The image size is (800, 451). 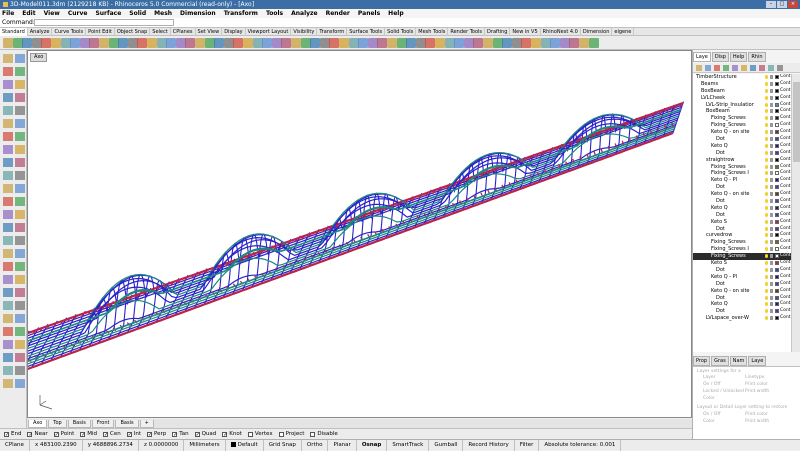 What do you see at coordinates (702, 57) in the screenshot?
I see `panel-tab-0: Laye` at bounding box center [702, 57].